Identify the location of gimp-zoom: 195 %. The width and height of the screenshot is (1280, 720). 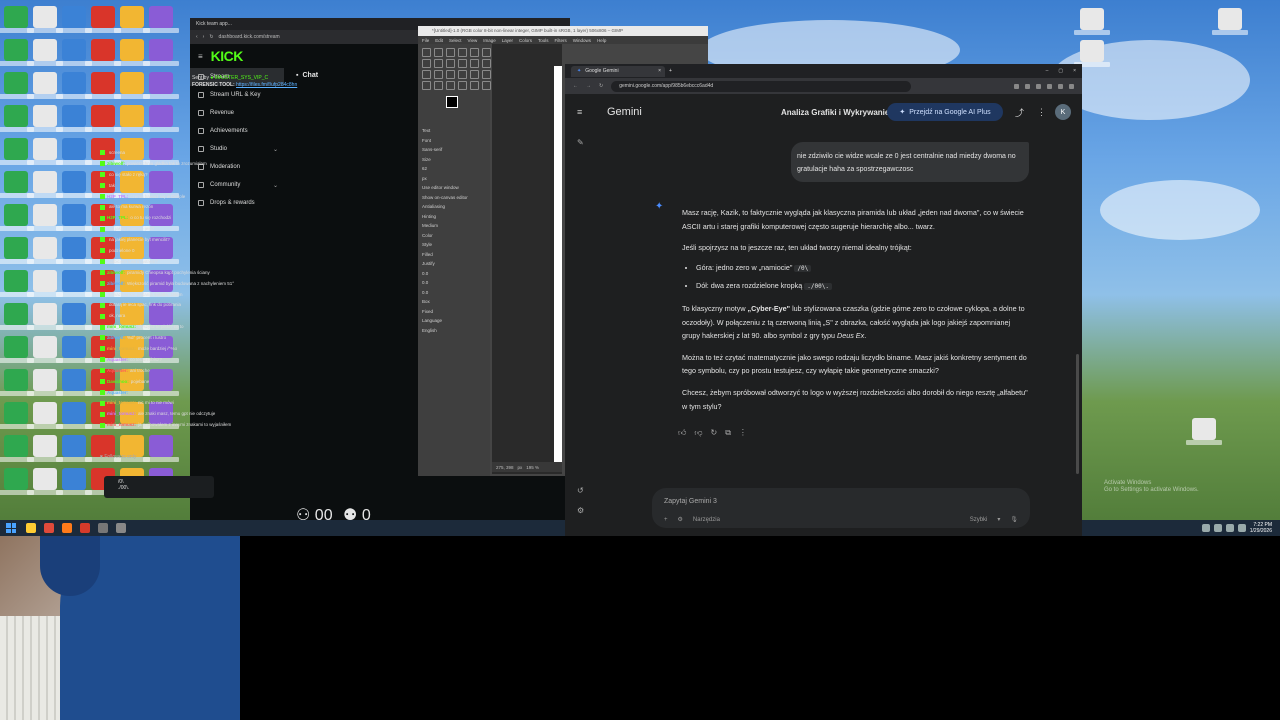
(532, 467).